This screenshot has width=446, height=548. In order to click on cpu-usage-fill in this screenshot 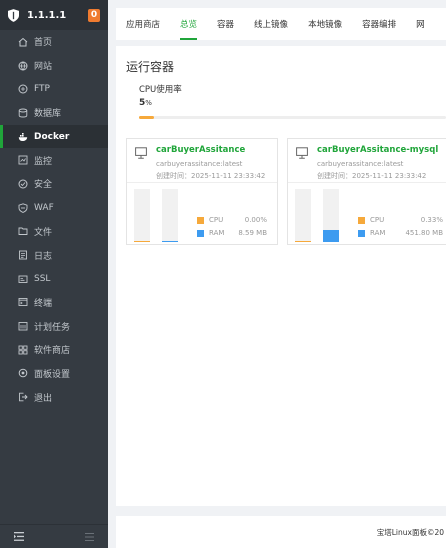, I will do `click(147, 117)`.